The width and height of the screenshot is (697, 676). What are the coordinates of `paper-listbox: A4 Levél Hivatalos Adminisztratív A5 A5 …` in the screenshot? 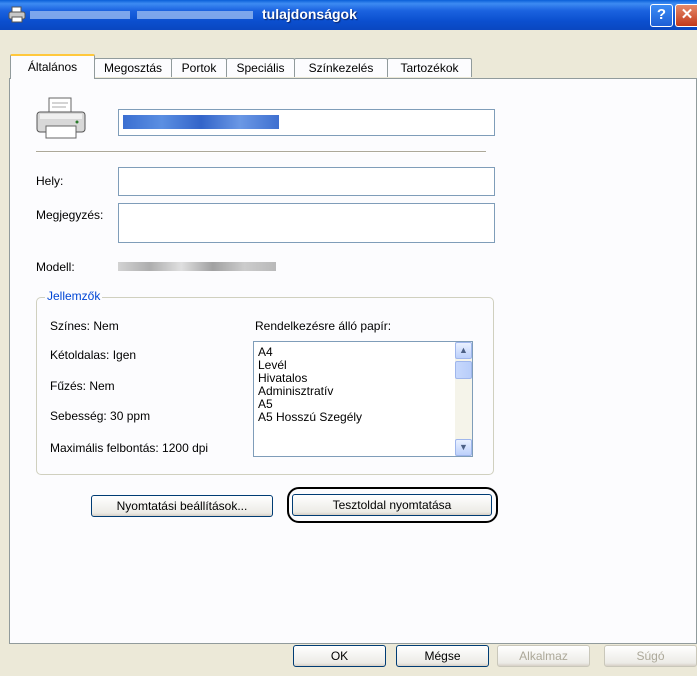 It's located at (363, 399).